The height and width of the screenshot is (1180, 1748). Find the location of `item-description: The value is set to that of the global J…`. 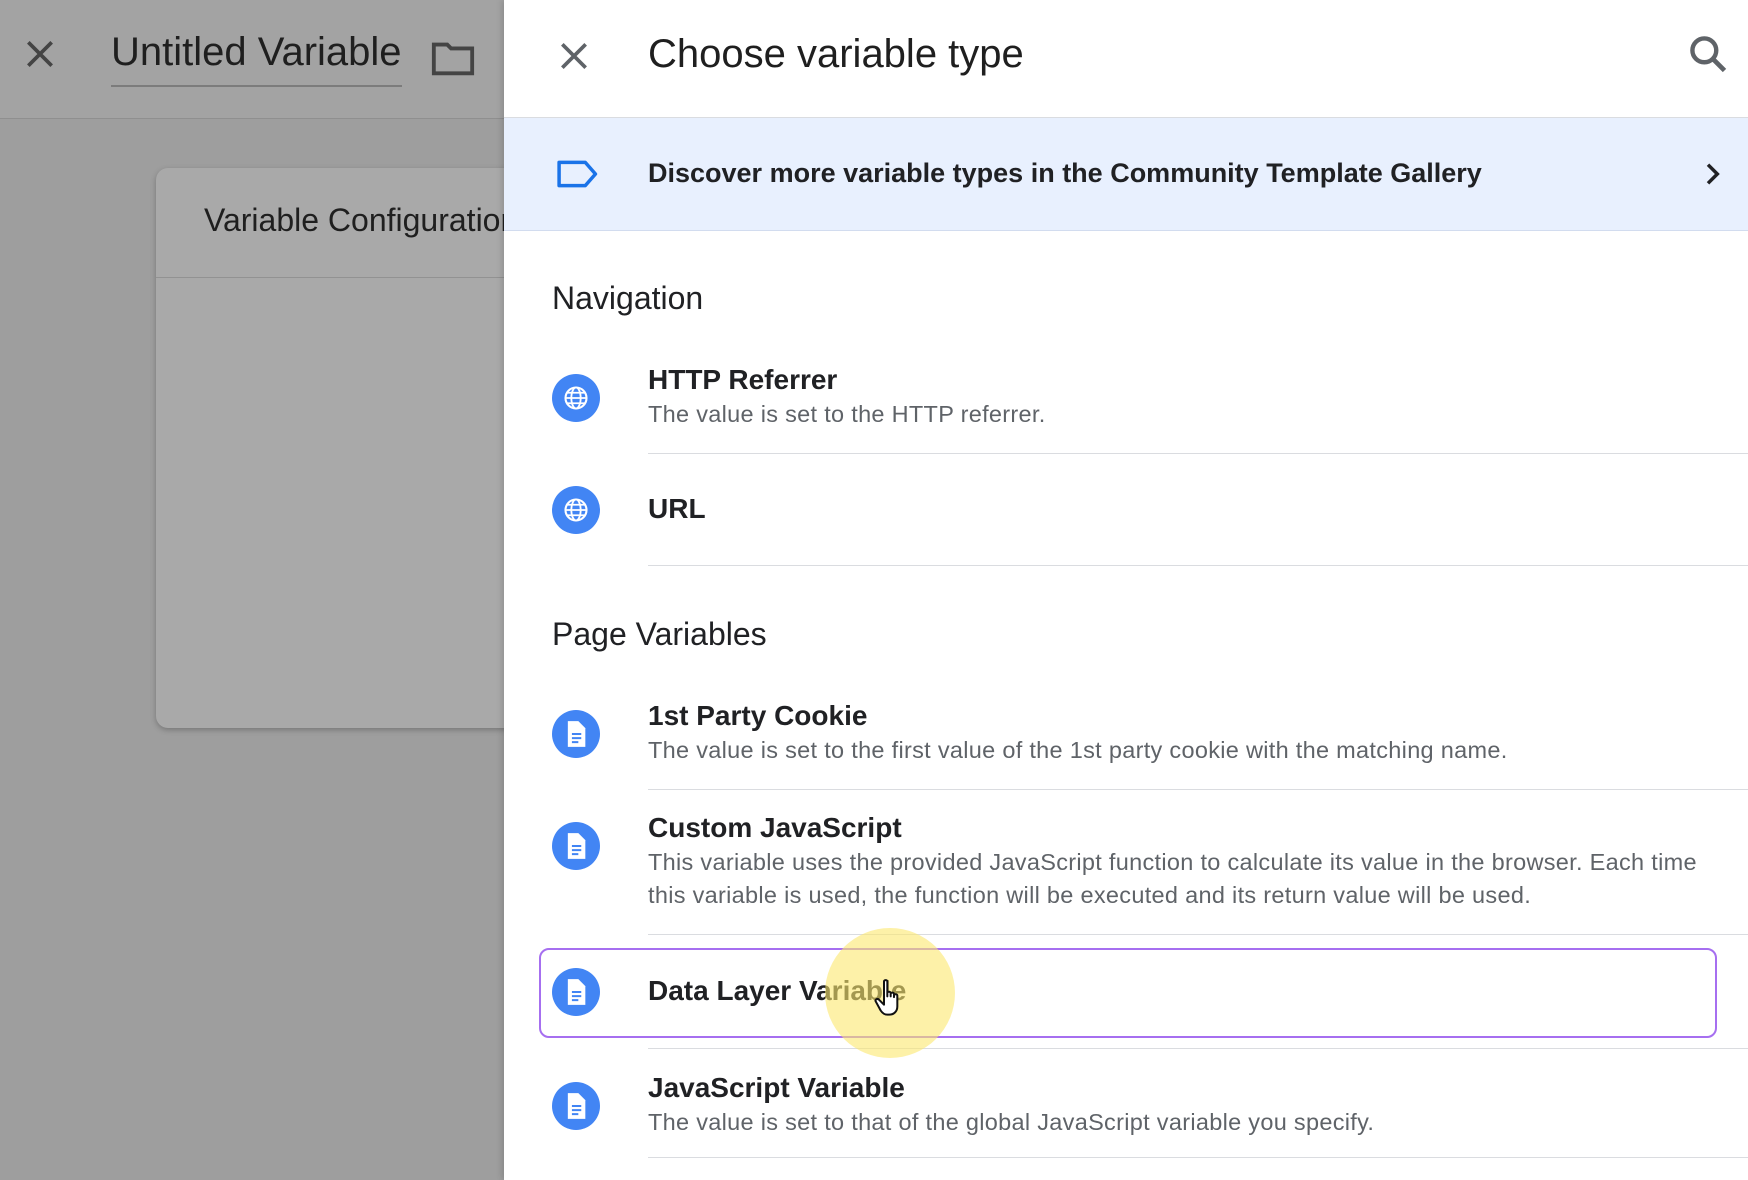

item-description: The value is set to that of the global J… is located at coordinates (1011, 1122).